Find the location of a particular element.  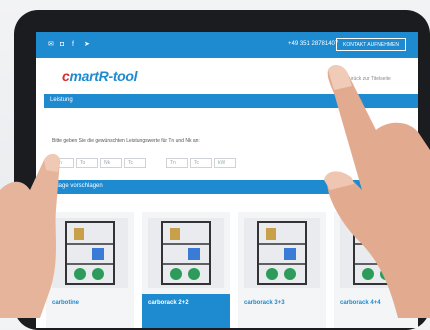

product-label: carborack 3+3 is located at coordinates (282, 311).